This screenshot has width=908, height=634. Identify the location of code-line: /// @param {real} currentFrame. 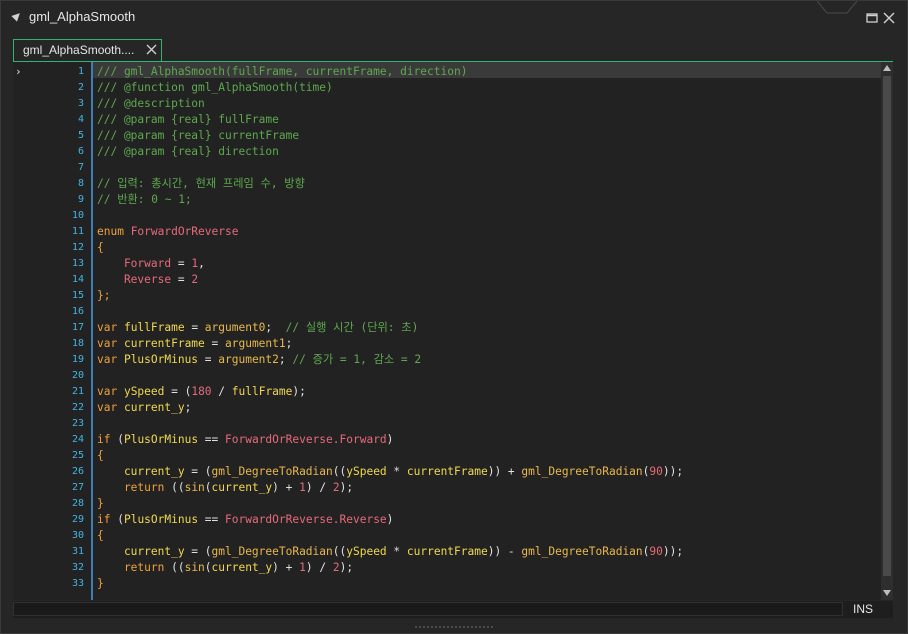
(198, 136).